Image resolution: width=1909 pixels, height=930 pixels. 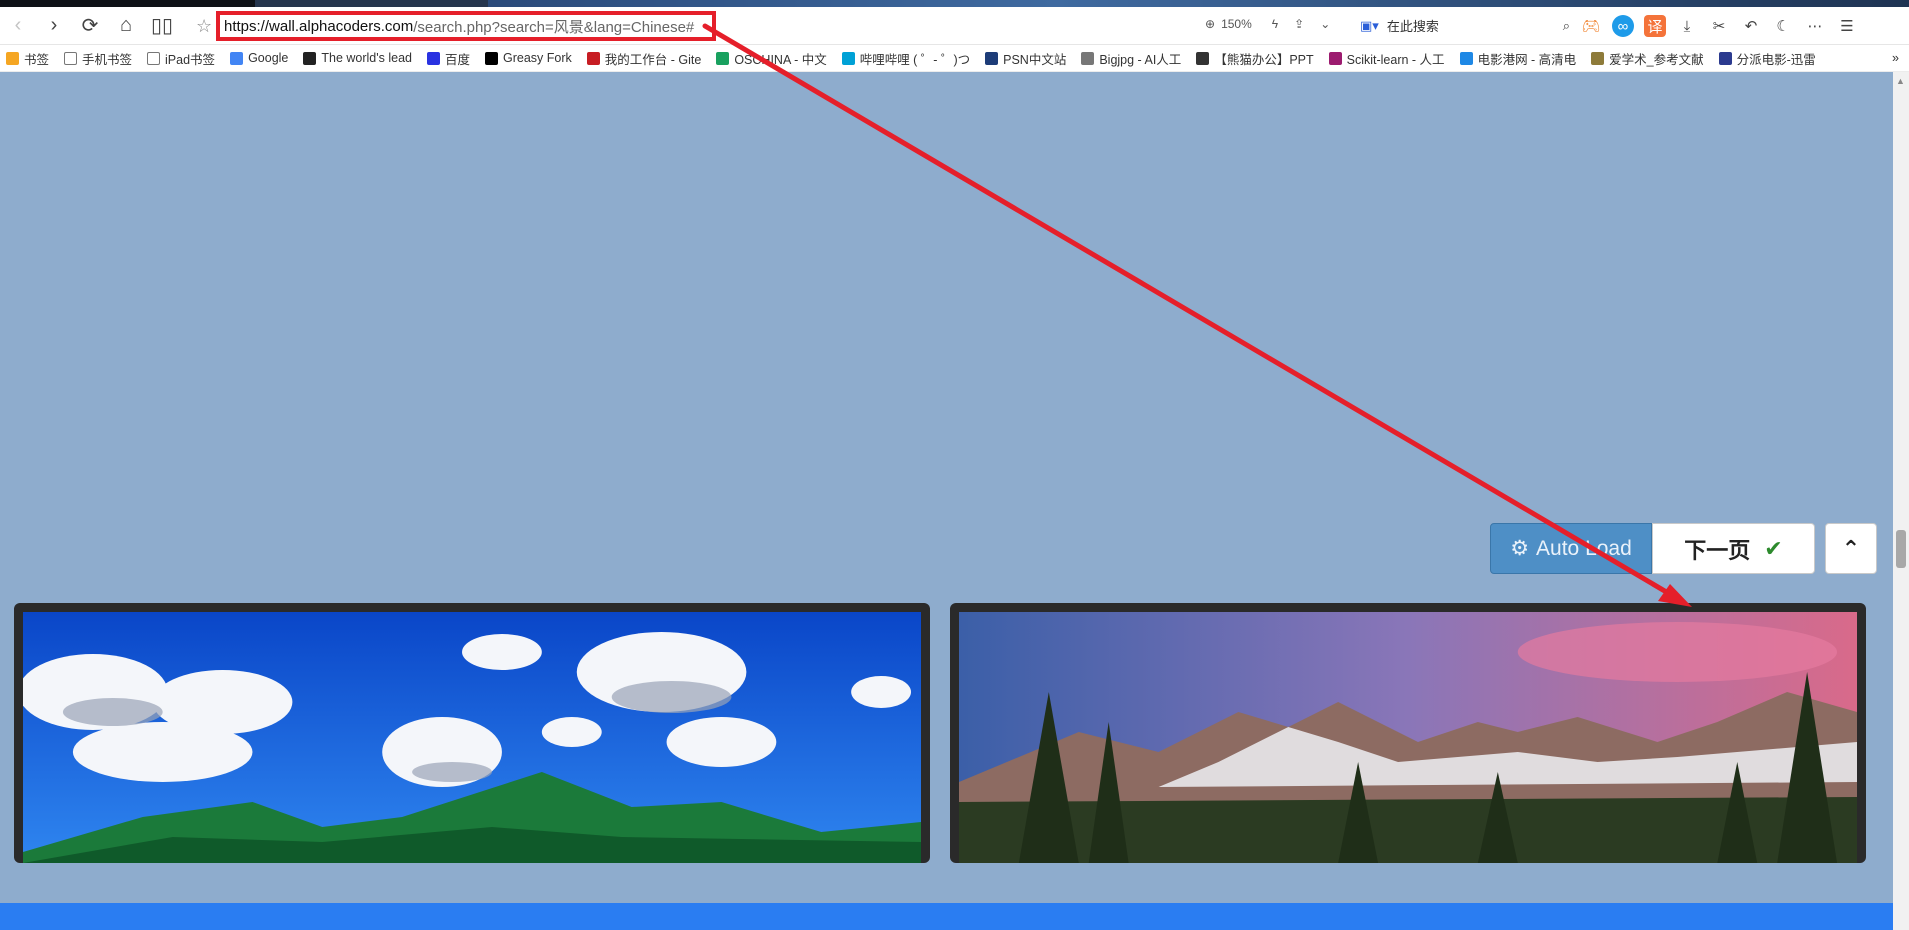 I want to click on bookmark-item: PSN中文站, so click(x=1027, y=58).